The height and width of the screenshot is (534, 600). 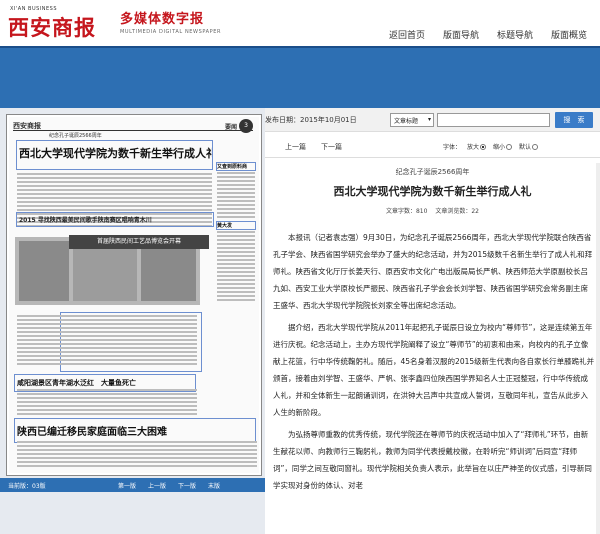 What do you see at coordinates (406, 211) in the screenshot?
I see `word-count: 文章字数：810` at bounding box center [406, 211].